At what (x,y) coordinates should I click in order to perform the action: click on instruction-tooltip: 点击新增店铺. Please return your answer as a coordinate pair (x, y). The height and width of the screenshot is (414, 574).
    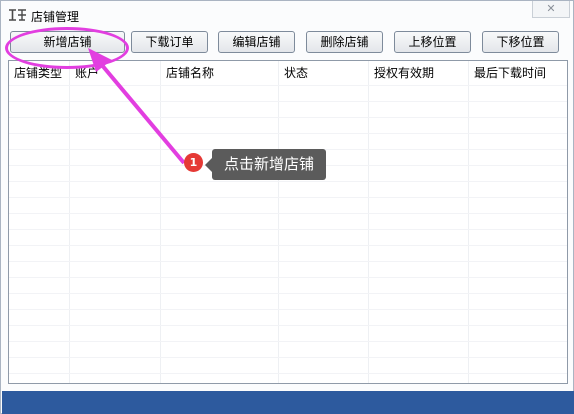
    Looking at the image, I should click on (269, 164).